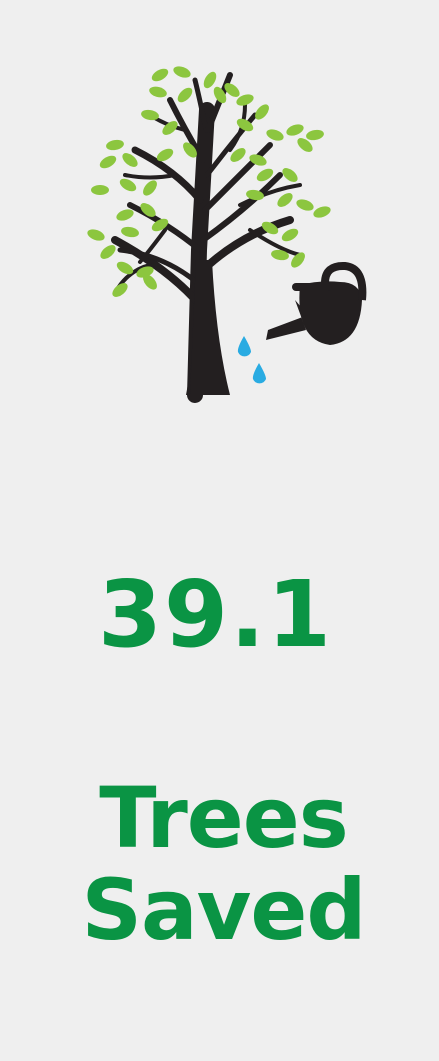 This screenshot has width=439, height=1061. Describe the element at coordinates (251, 360) in the screenshot. I see `water-drops-icon` at that location.